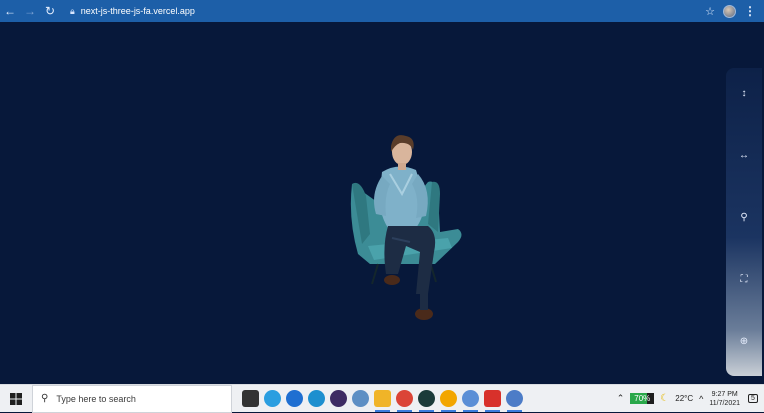  I want to click on notification-count: 5, so click(753, 398).